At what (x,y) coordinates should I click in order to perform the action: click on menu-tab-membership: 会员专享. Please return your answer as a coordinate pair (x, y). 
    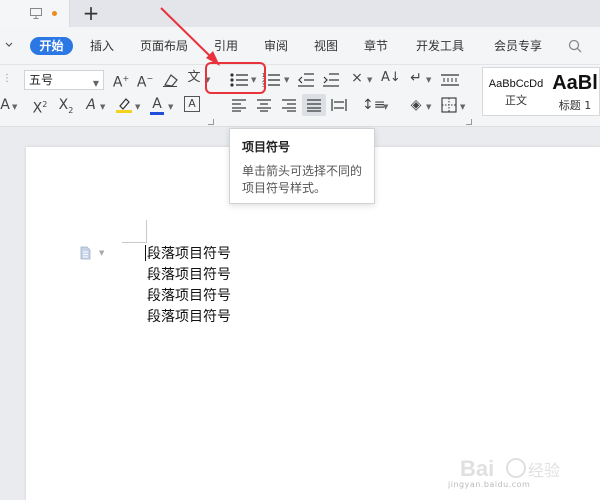
    Looking at the image, I should click on (518, 46).